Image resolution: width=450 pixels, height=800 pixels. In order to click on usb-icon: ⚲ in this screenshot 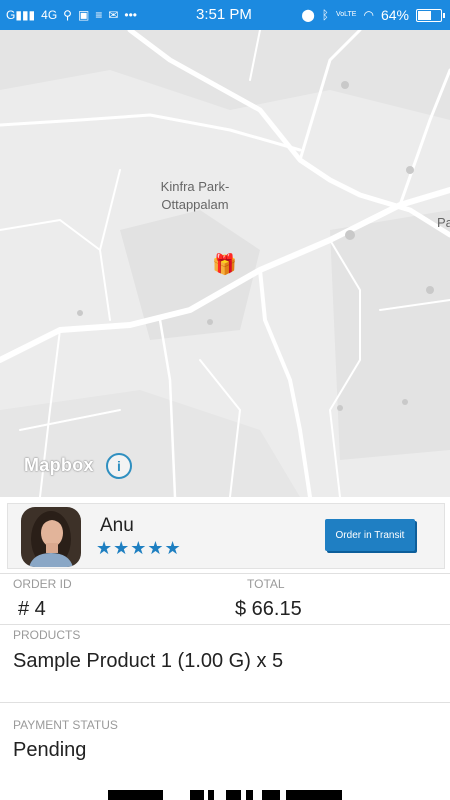, I will do `click(67, 15)`.